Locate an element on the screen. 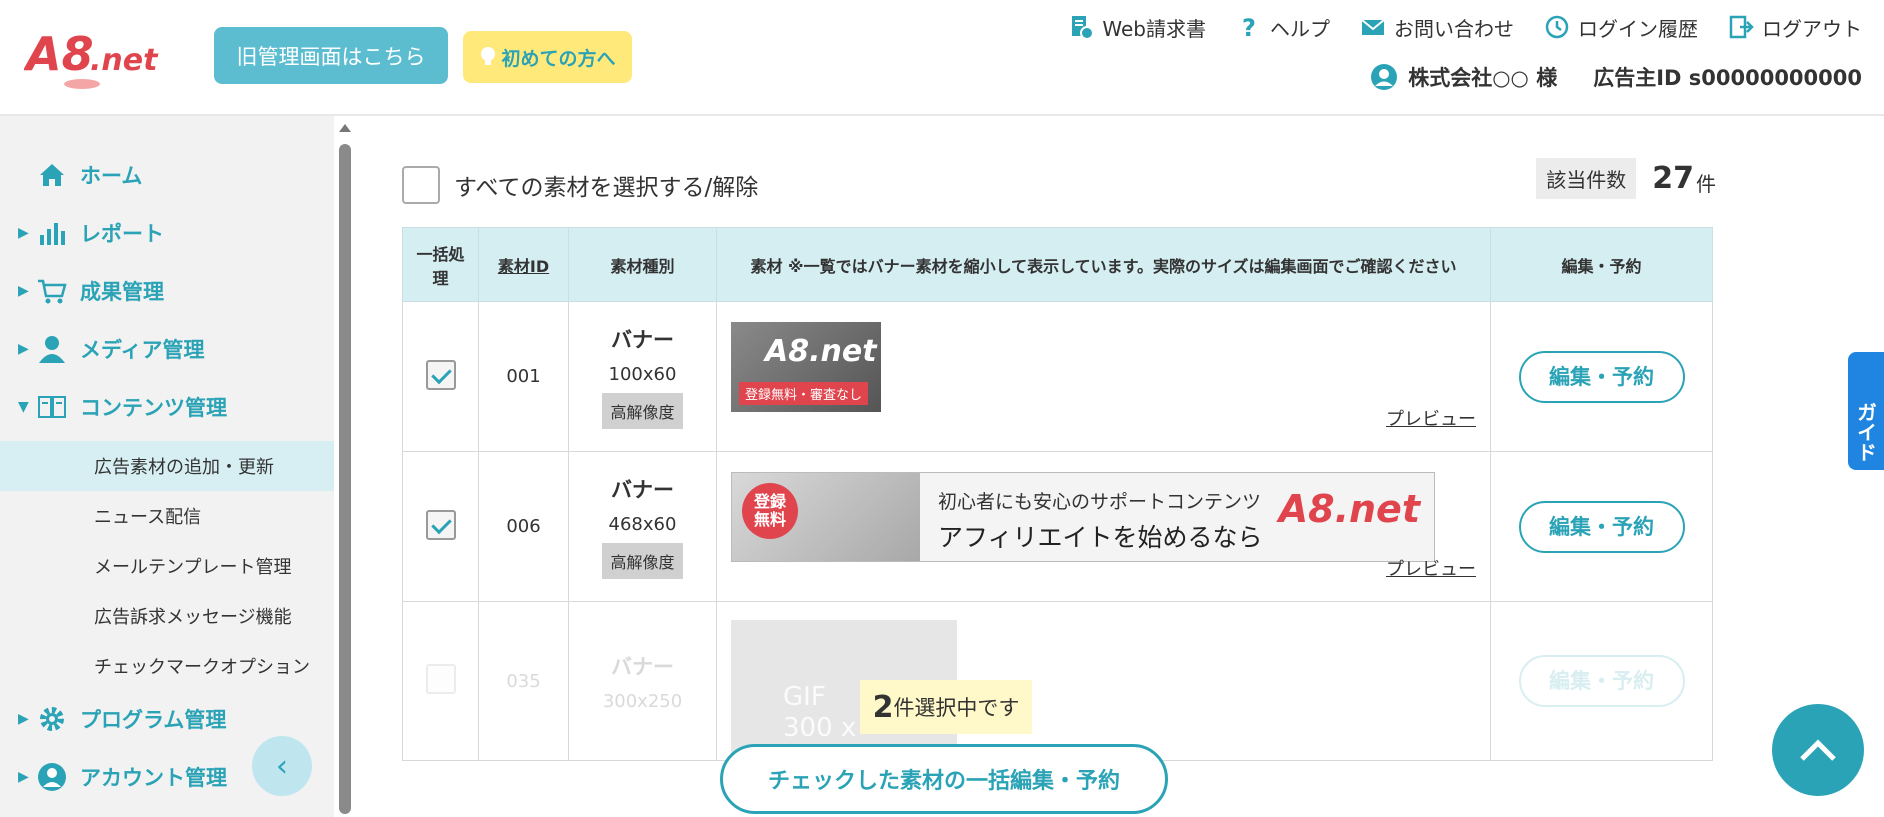 The image size is (1884, 817). row-id: 001 is located at coordinates (523, 376).